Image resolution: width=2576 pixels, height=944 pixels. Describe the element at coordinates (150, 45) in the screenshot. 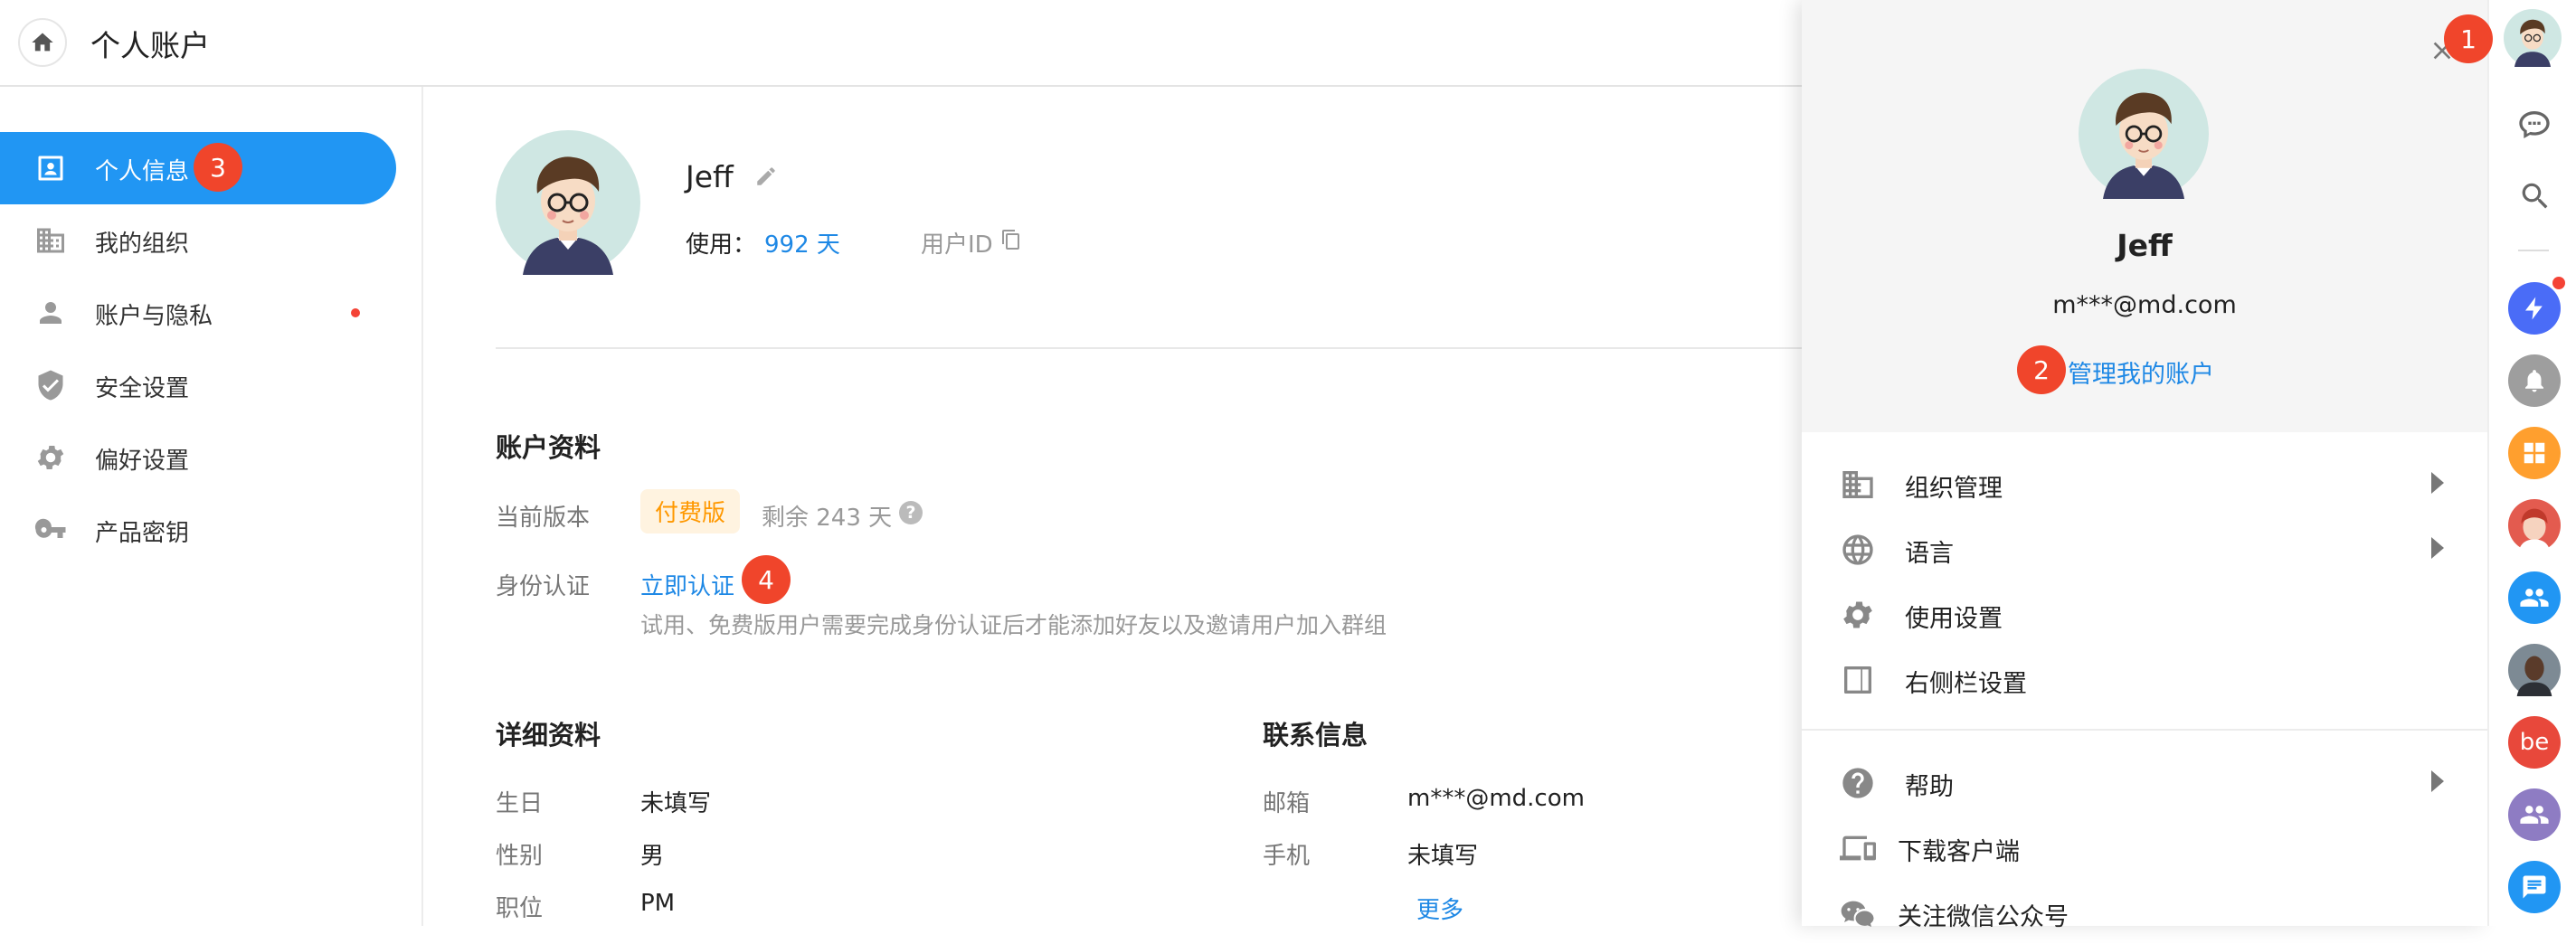

I see `page-title: 个人账户` at that location.